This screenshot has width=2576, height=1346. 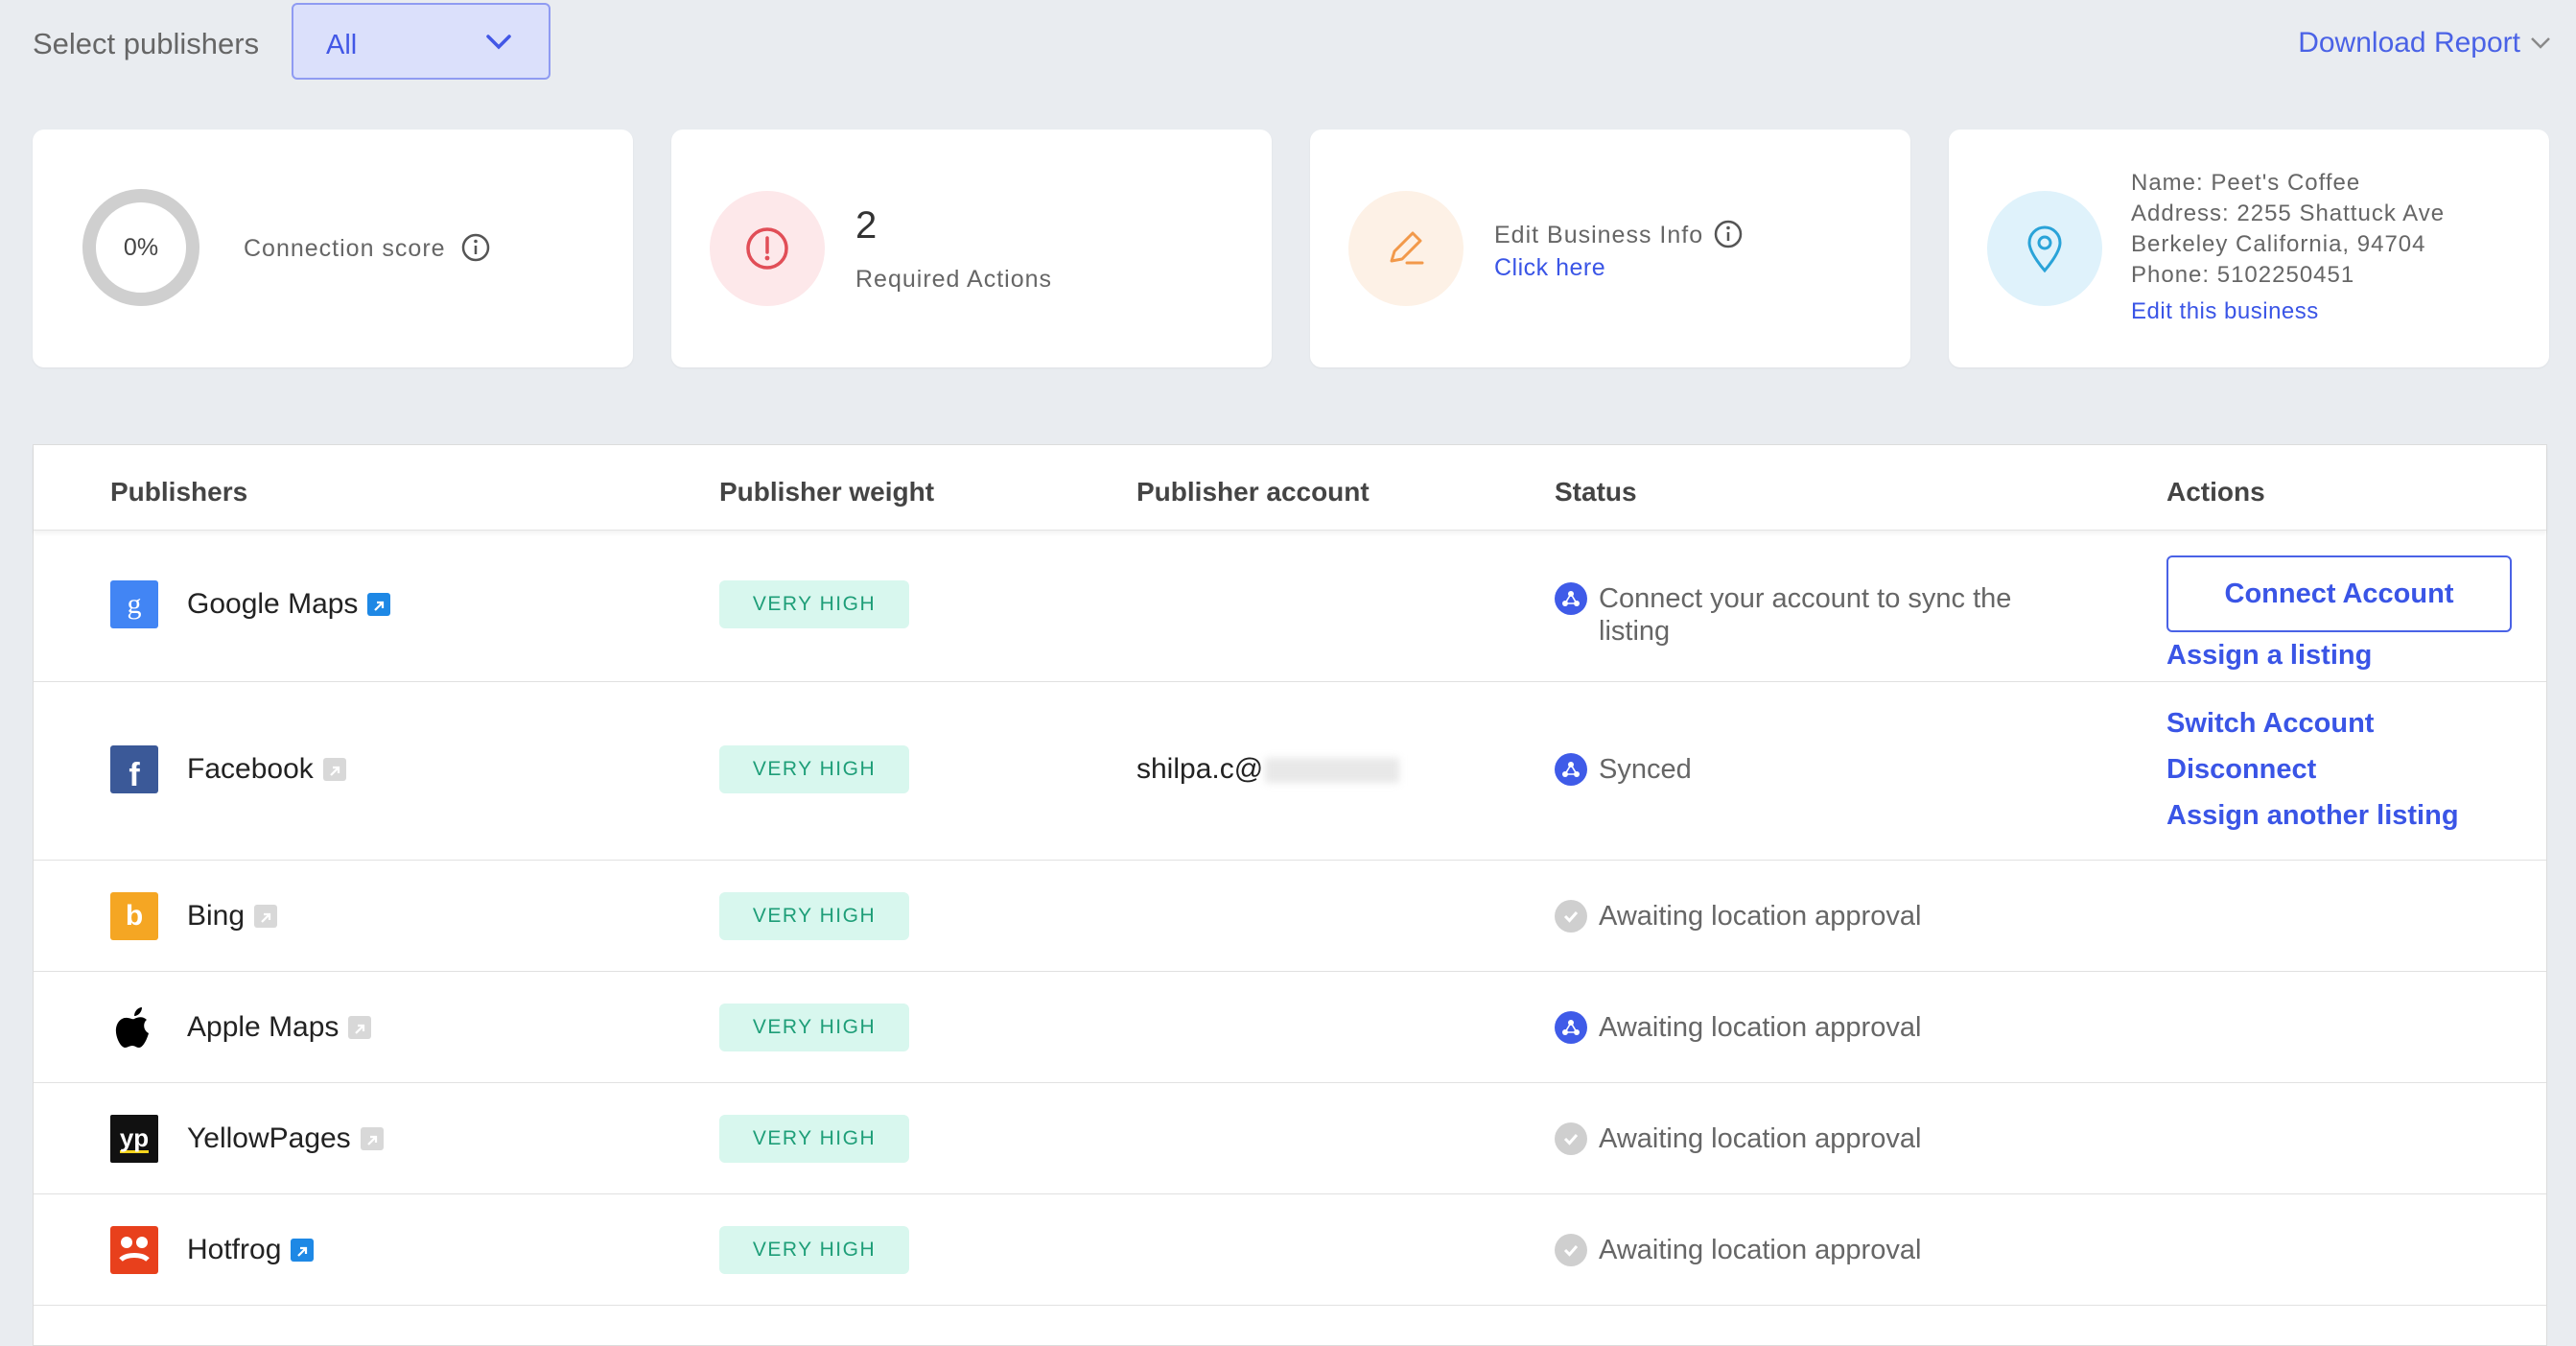 What do you see at coordinates (2243, 275) in the screenshot?
I see `business-phone: Phone: 5102250451` at bounding box center [2243, 275].